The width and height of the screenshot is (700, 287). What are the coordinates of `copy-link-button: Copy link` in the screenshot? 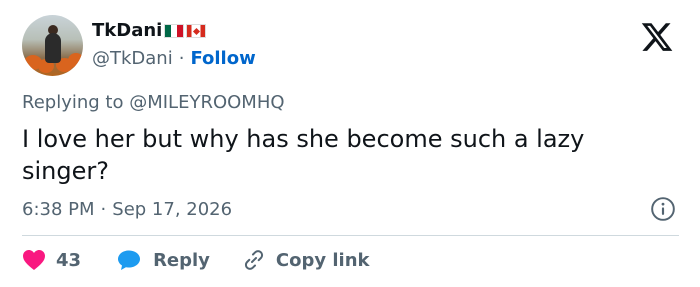 It's located at (306, 260).